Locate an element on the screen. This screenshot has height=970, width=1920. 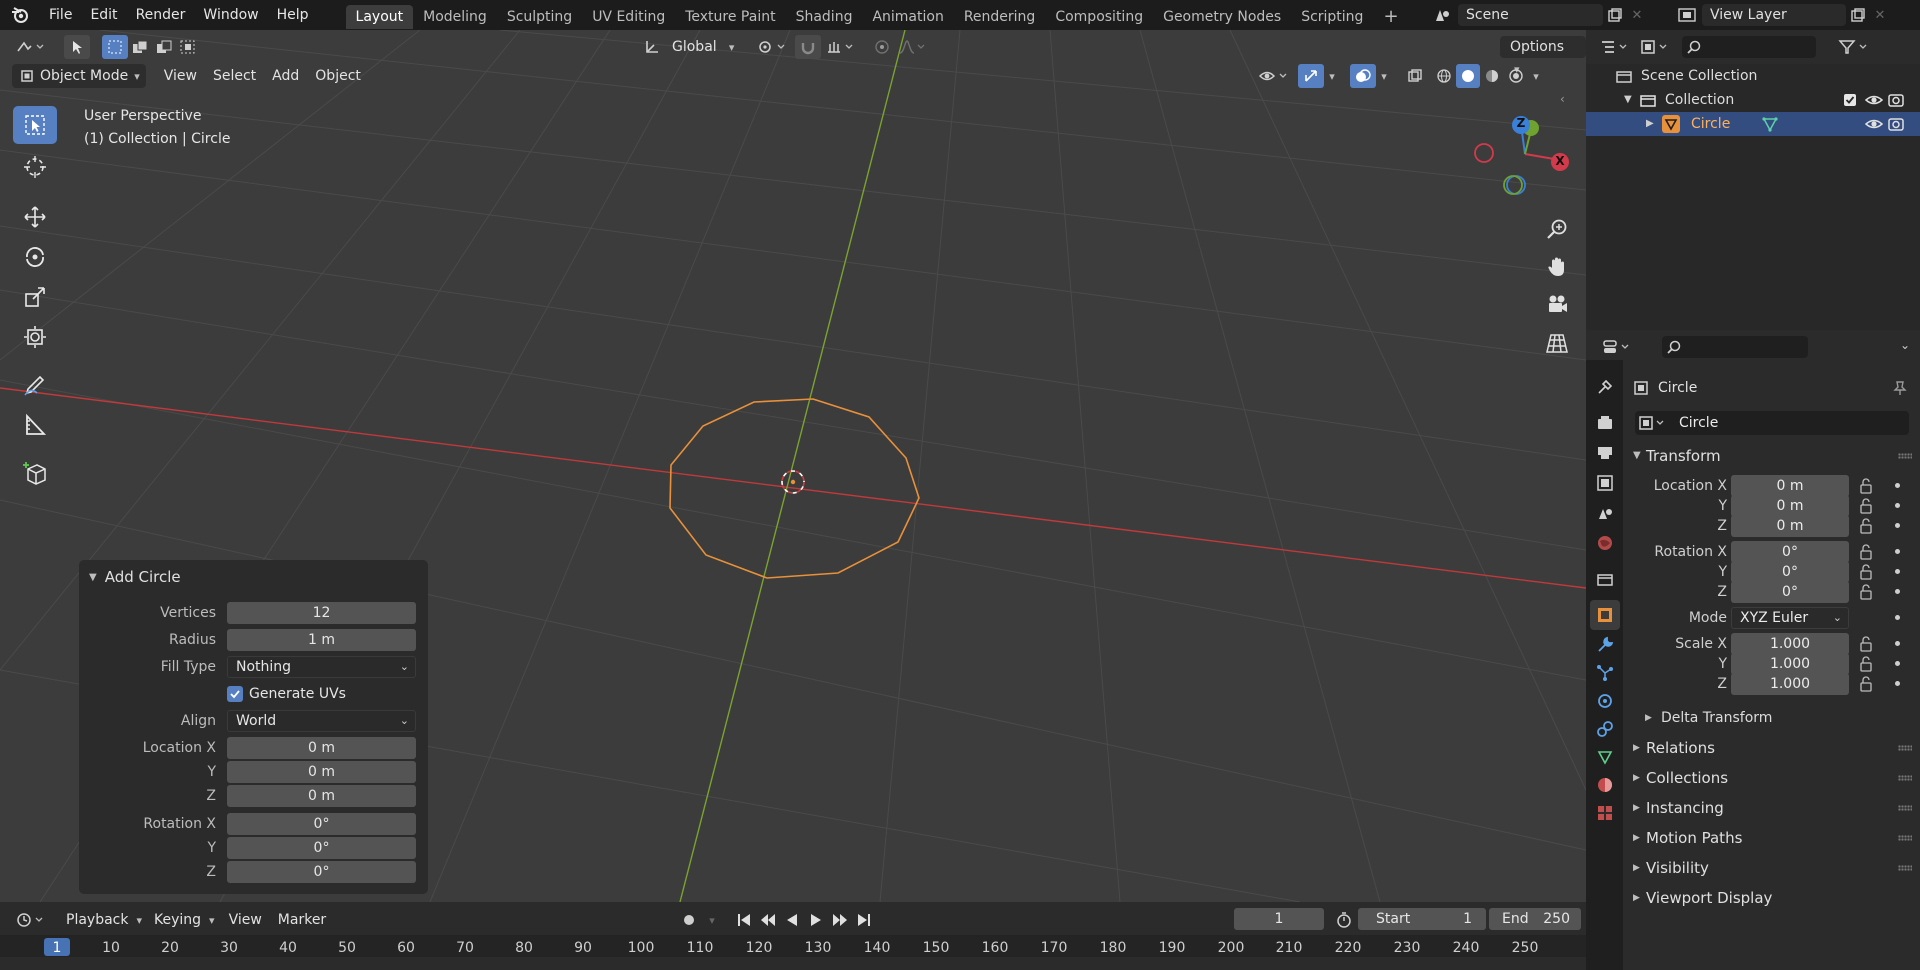
menu-object: Object is located at coordinates (338, 76).